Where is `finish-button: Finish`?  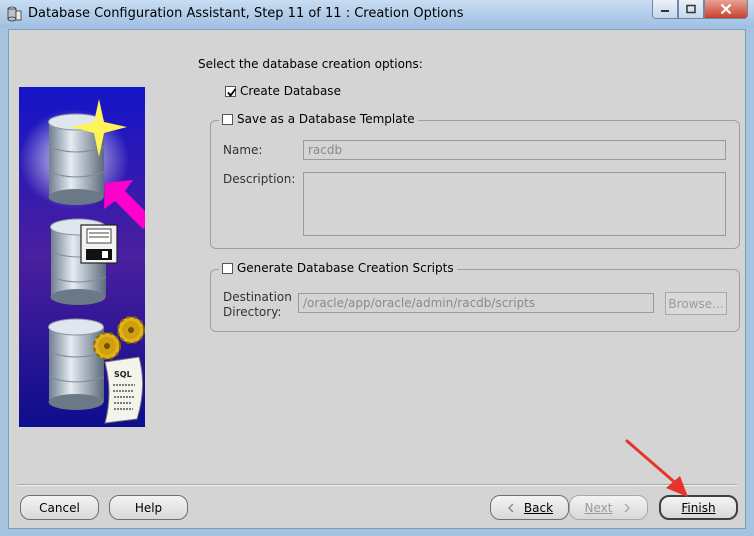
finish-button: Finish is located at coordinates (698, 507).